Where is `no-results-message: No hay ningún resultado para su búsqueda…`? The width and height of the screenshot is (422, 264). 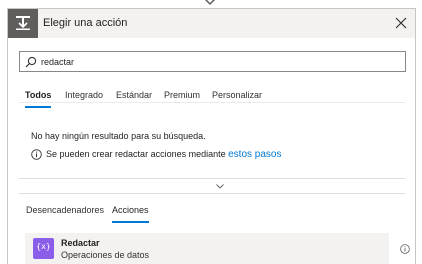 no-results-message: No hay ningún resultado para su búsqueda… is located at coordinates (118, 136).